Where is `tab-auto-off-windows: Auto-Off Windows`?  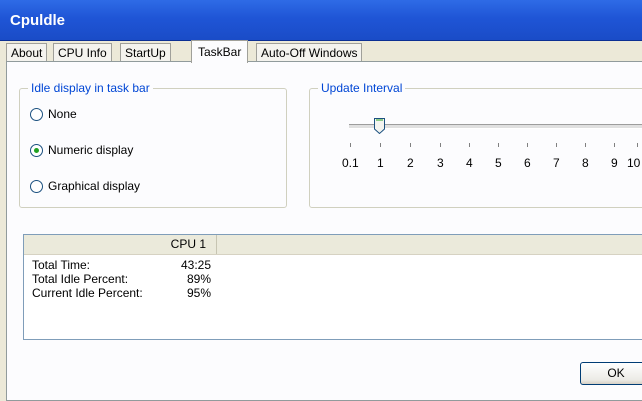 tab-auto-off-windows: Auto-Off Windows is located at coordinates (309, 52).